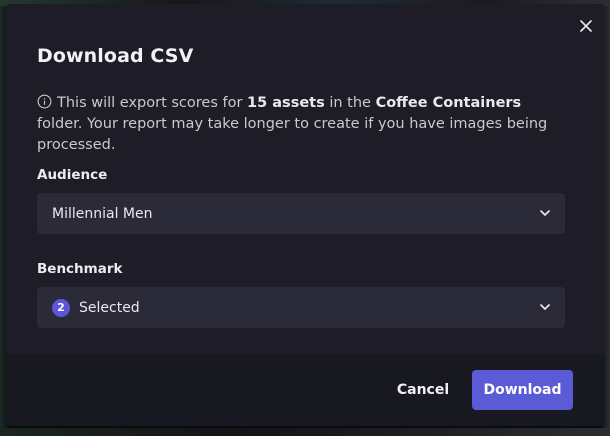 Image resolution: width=610 pixels, height=436 pixels. What do you see at coordinates (448, 103) in the screenshot?
I see `folder-name: Coffee Containers` at bounding box center [448, 103].